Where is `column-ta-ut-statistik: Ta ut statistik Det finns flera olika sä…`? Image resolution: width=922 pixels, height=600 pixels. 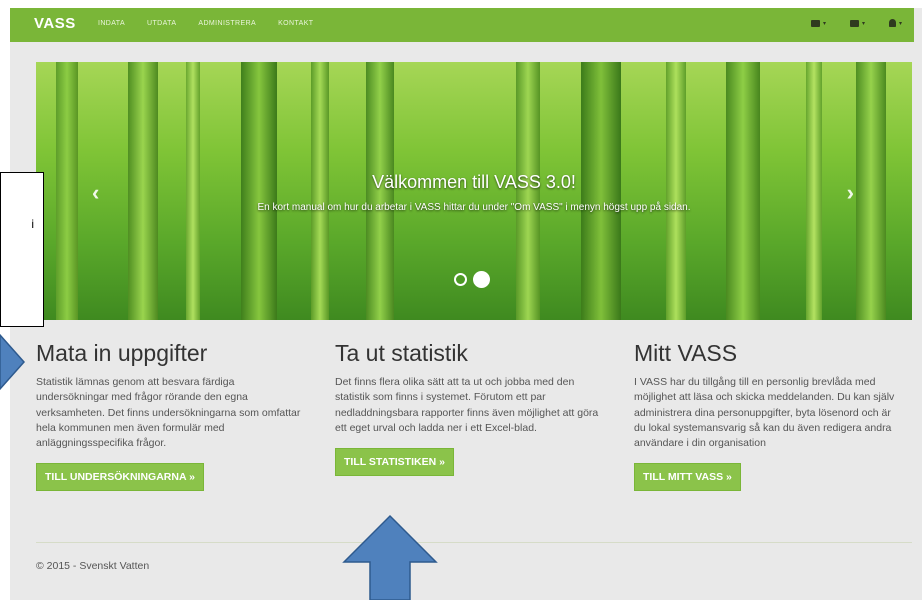 column-ta-ut-statistik: Ta ut statistik Det finns flera olika sä… is located at coordinates (469, 408).